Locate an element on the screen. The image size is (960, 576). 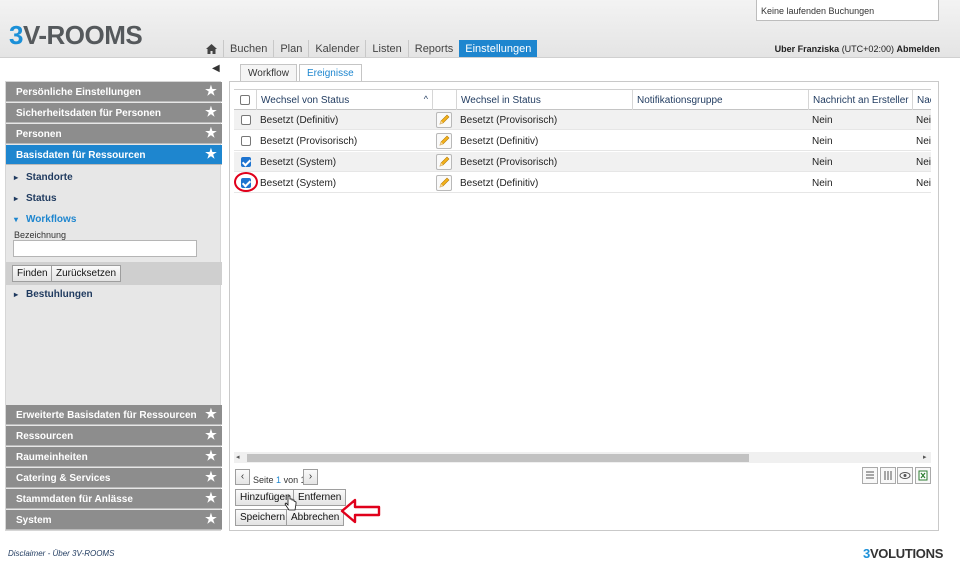
sidebar-item-standorte: ▸ Standorte is located at coordinates (43, 177).